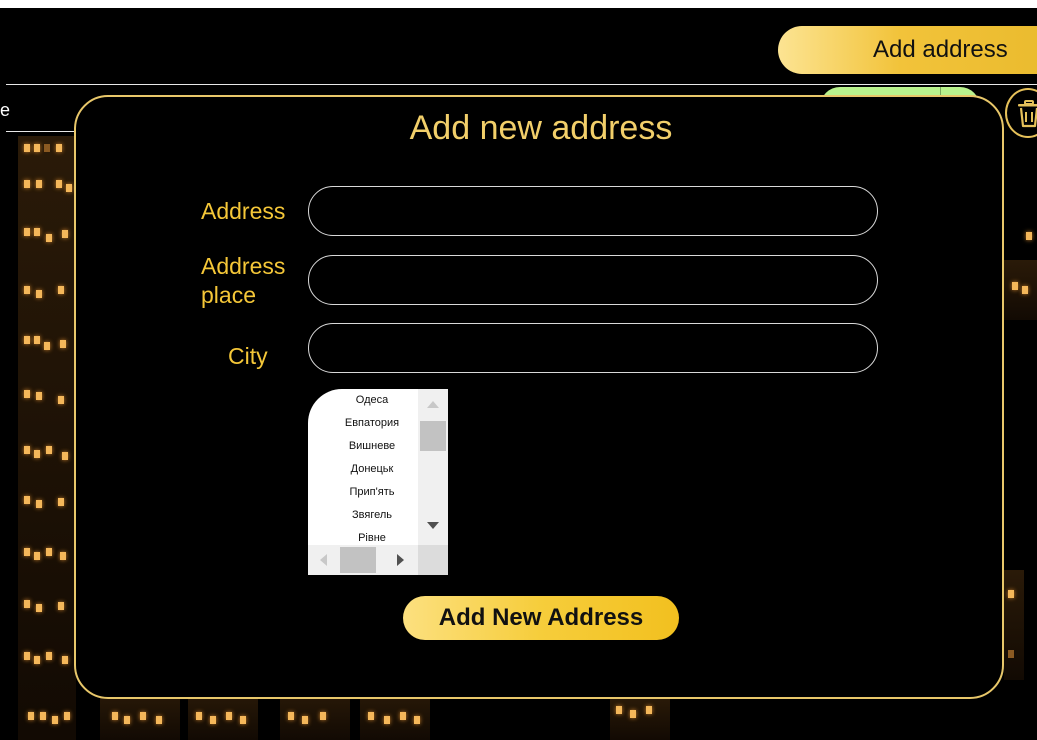  Describe the element at coordinates (433, 560) in the screenshot. I see `scroll-corner` at that location.